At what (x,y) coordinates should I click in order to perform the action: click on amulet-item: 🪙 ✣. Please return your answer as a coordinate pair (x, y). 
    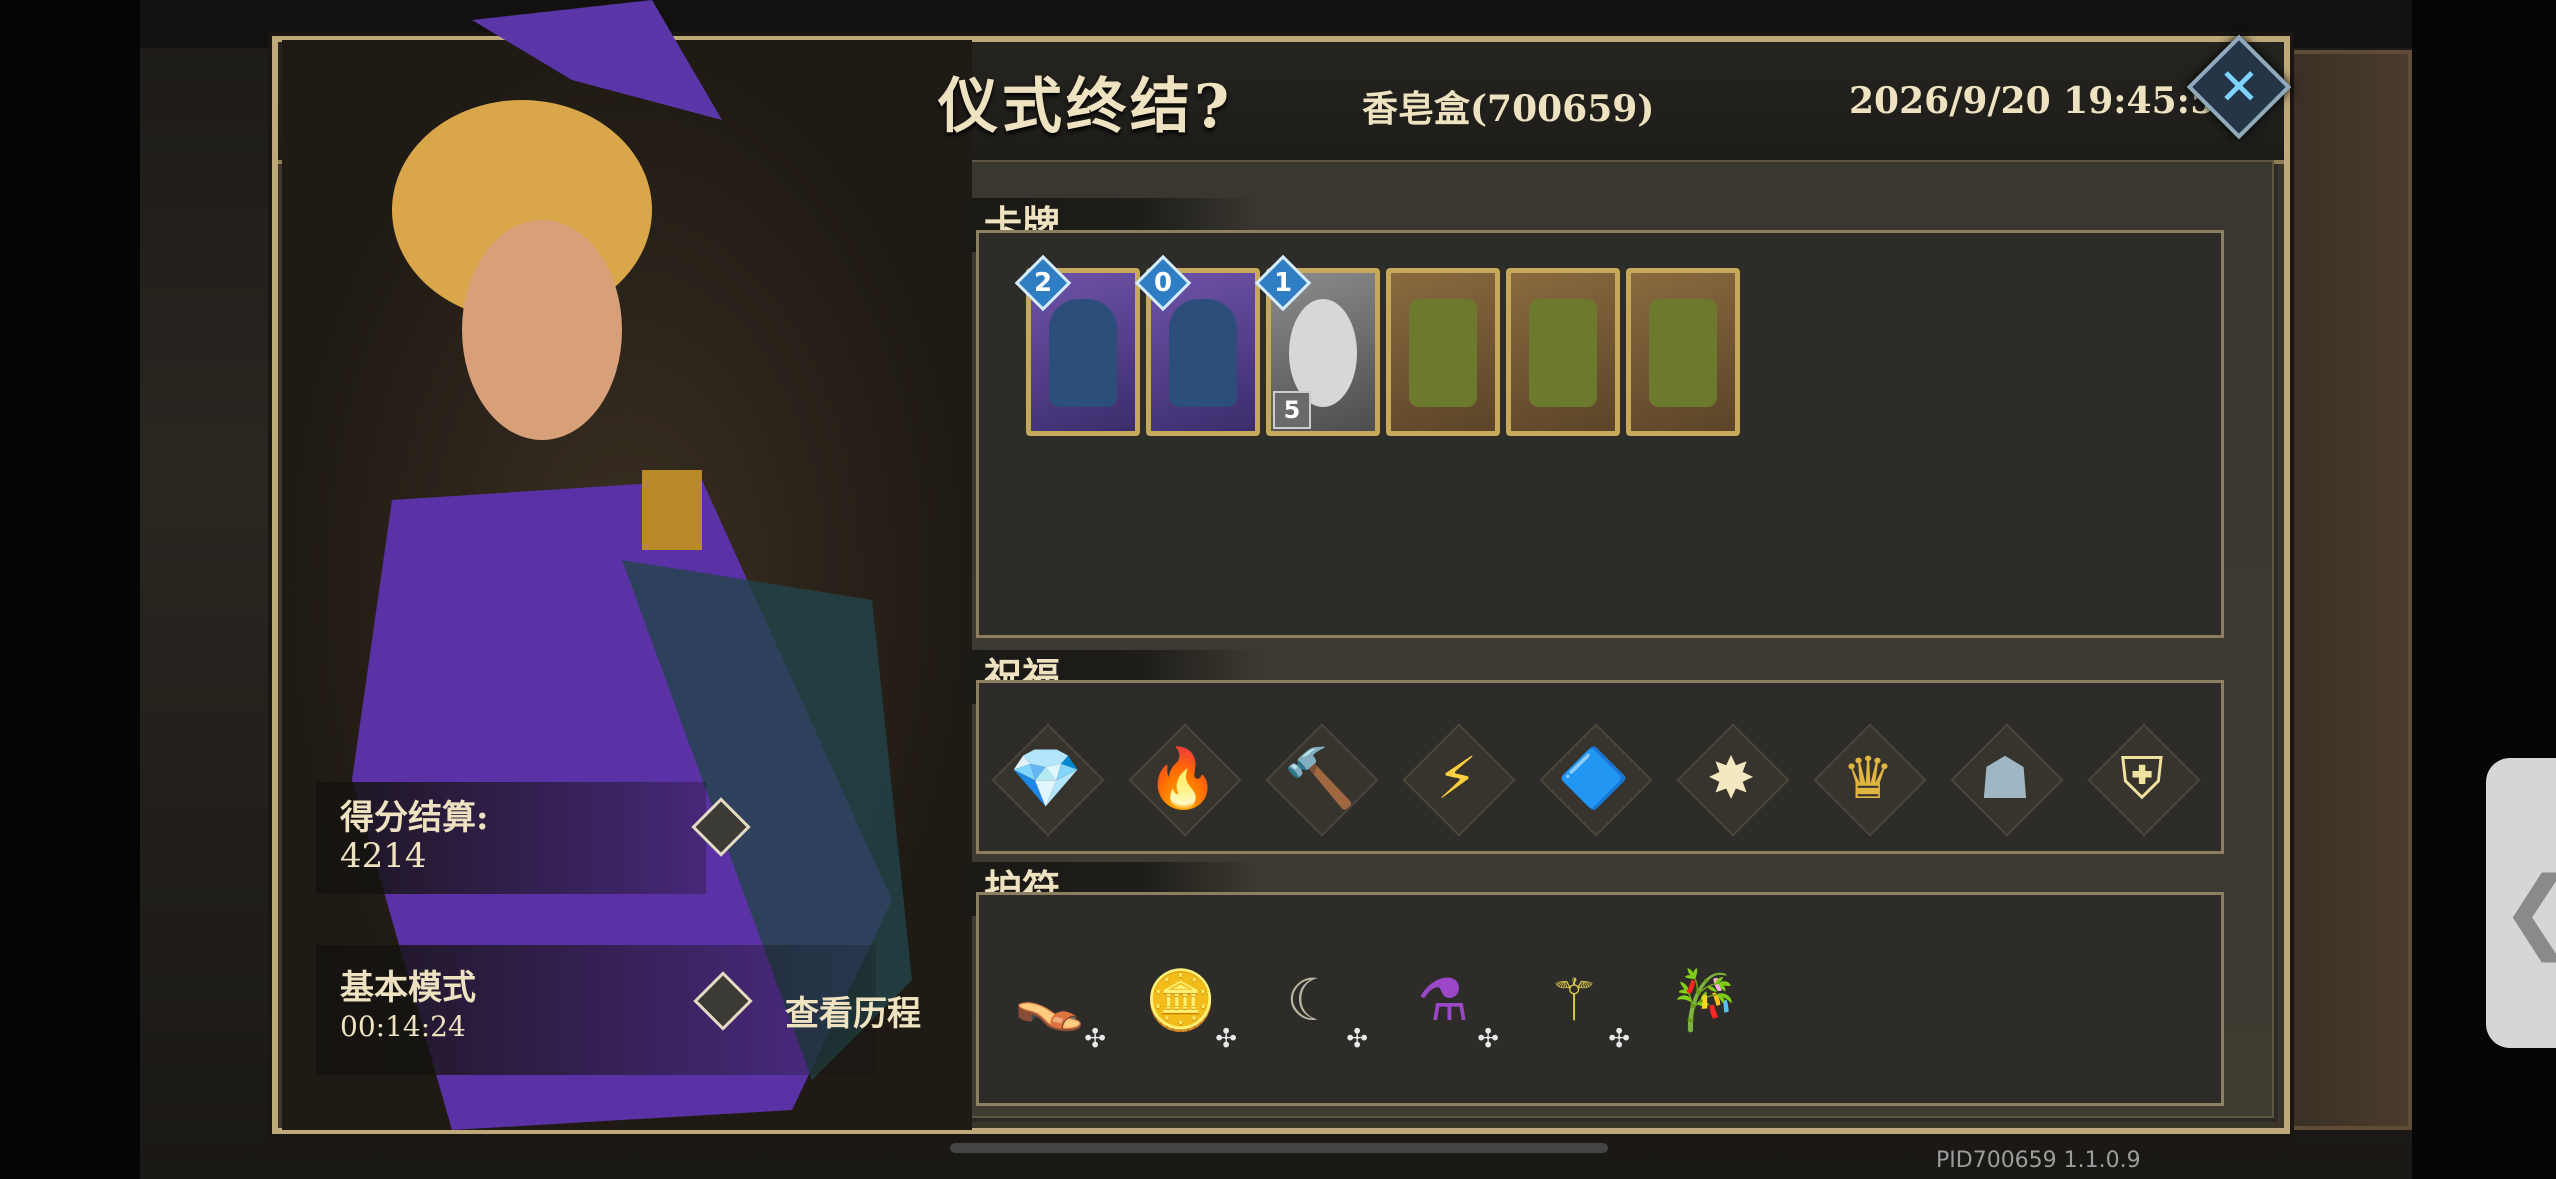
    Looking at the image, I should click on (1184, 1002).